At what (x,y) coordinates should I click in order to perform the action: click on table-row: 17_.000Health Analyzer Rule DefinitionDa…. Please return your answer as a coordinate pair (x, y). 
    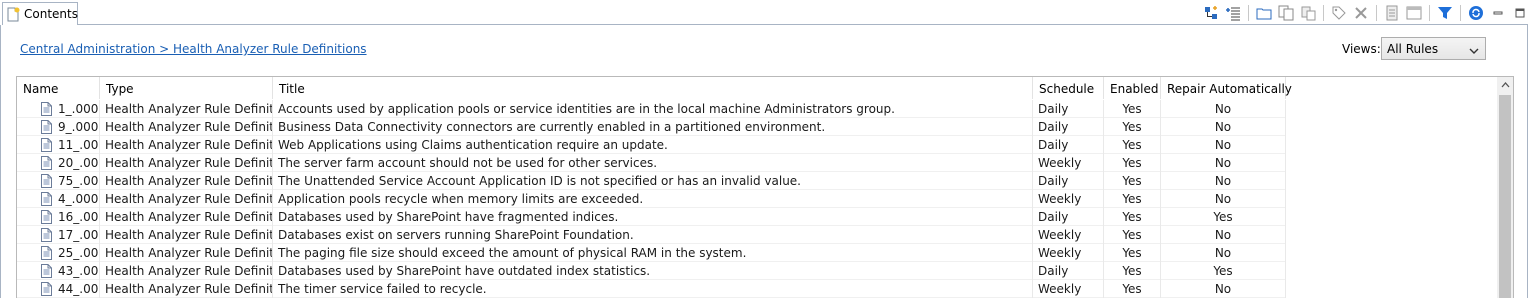
    Looking at the image, I should click on (651, 235).